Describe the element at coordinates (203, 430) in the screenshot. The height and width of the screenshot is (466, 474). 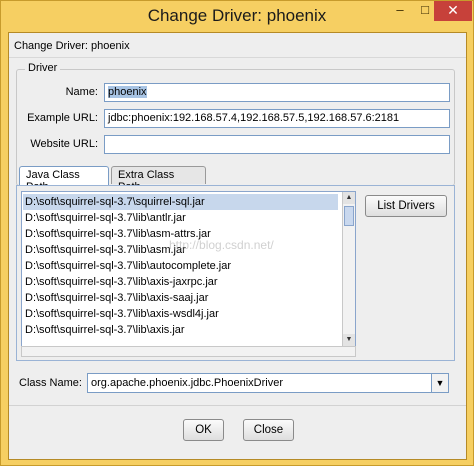
I see `ok-button: OK` at that location.